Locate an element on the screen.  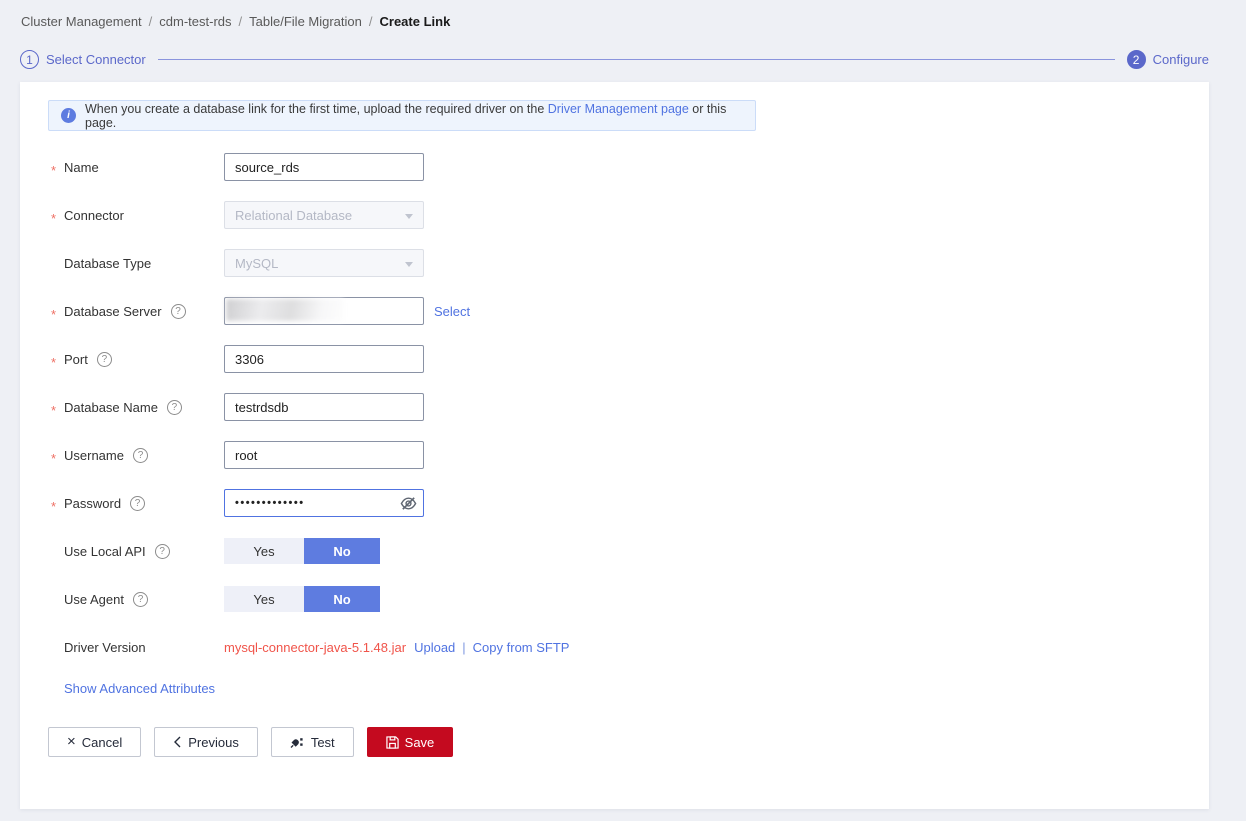
password-input is located at coordinates (324, 503).